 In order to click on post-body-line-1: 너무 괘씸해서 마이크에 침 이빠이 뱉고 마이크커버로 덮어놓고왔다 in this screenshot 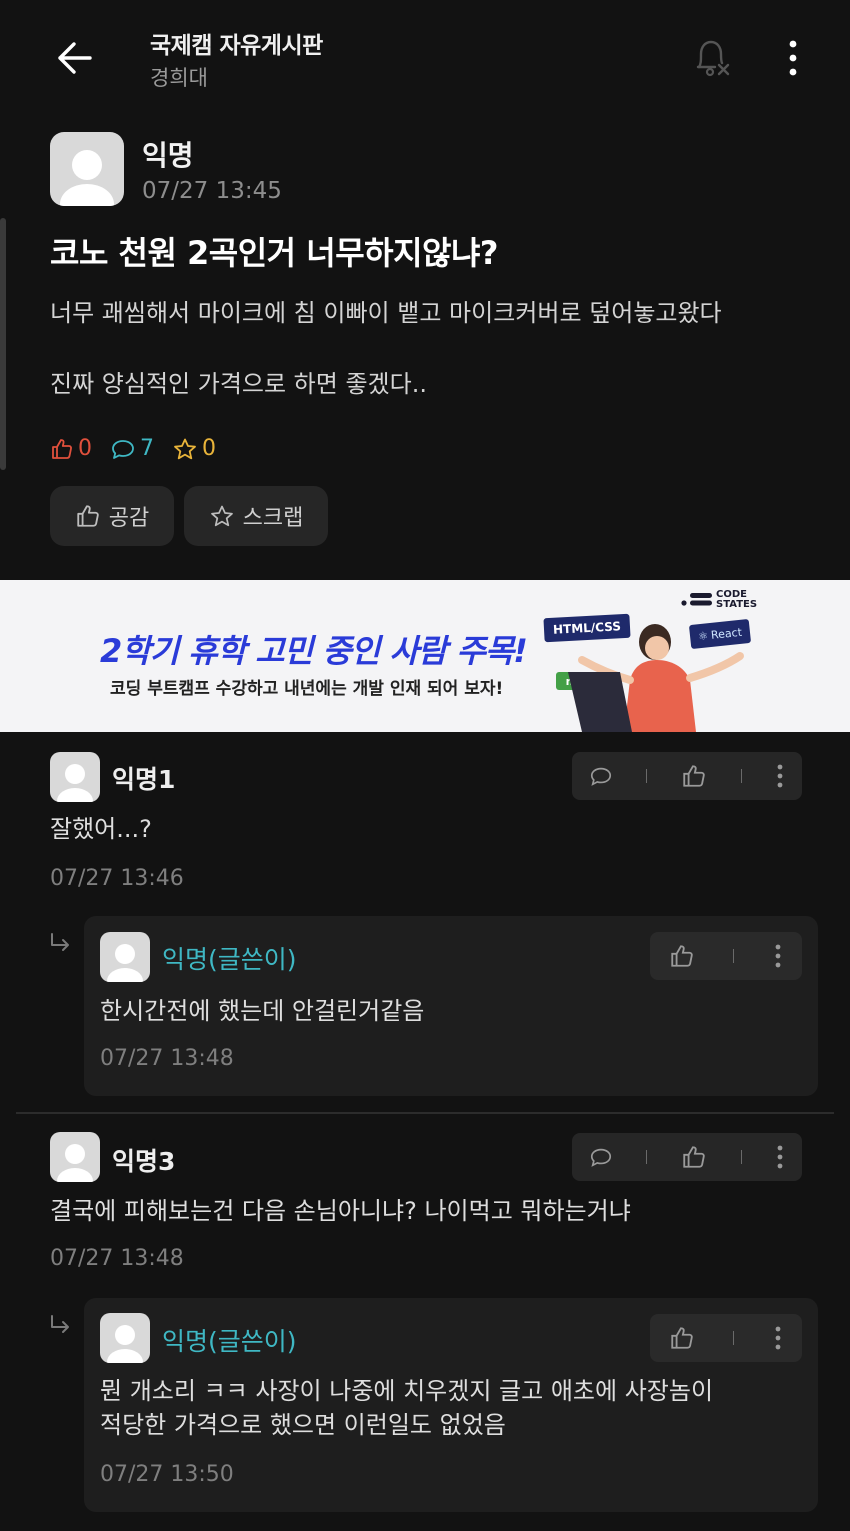, I will do `click(386, 313)`.